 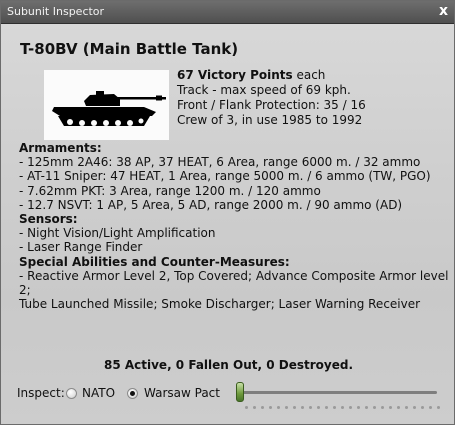 What do you see at coordinates (98, 393) in the screenshot?
I see `nato-label: NATO` at bounding box center [98, 393].